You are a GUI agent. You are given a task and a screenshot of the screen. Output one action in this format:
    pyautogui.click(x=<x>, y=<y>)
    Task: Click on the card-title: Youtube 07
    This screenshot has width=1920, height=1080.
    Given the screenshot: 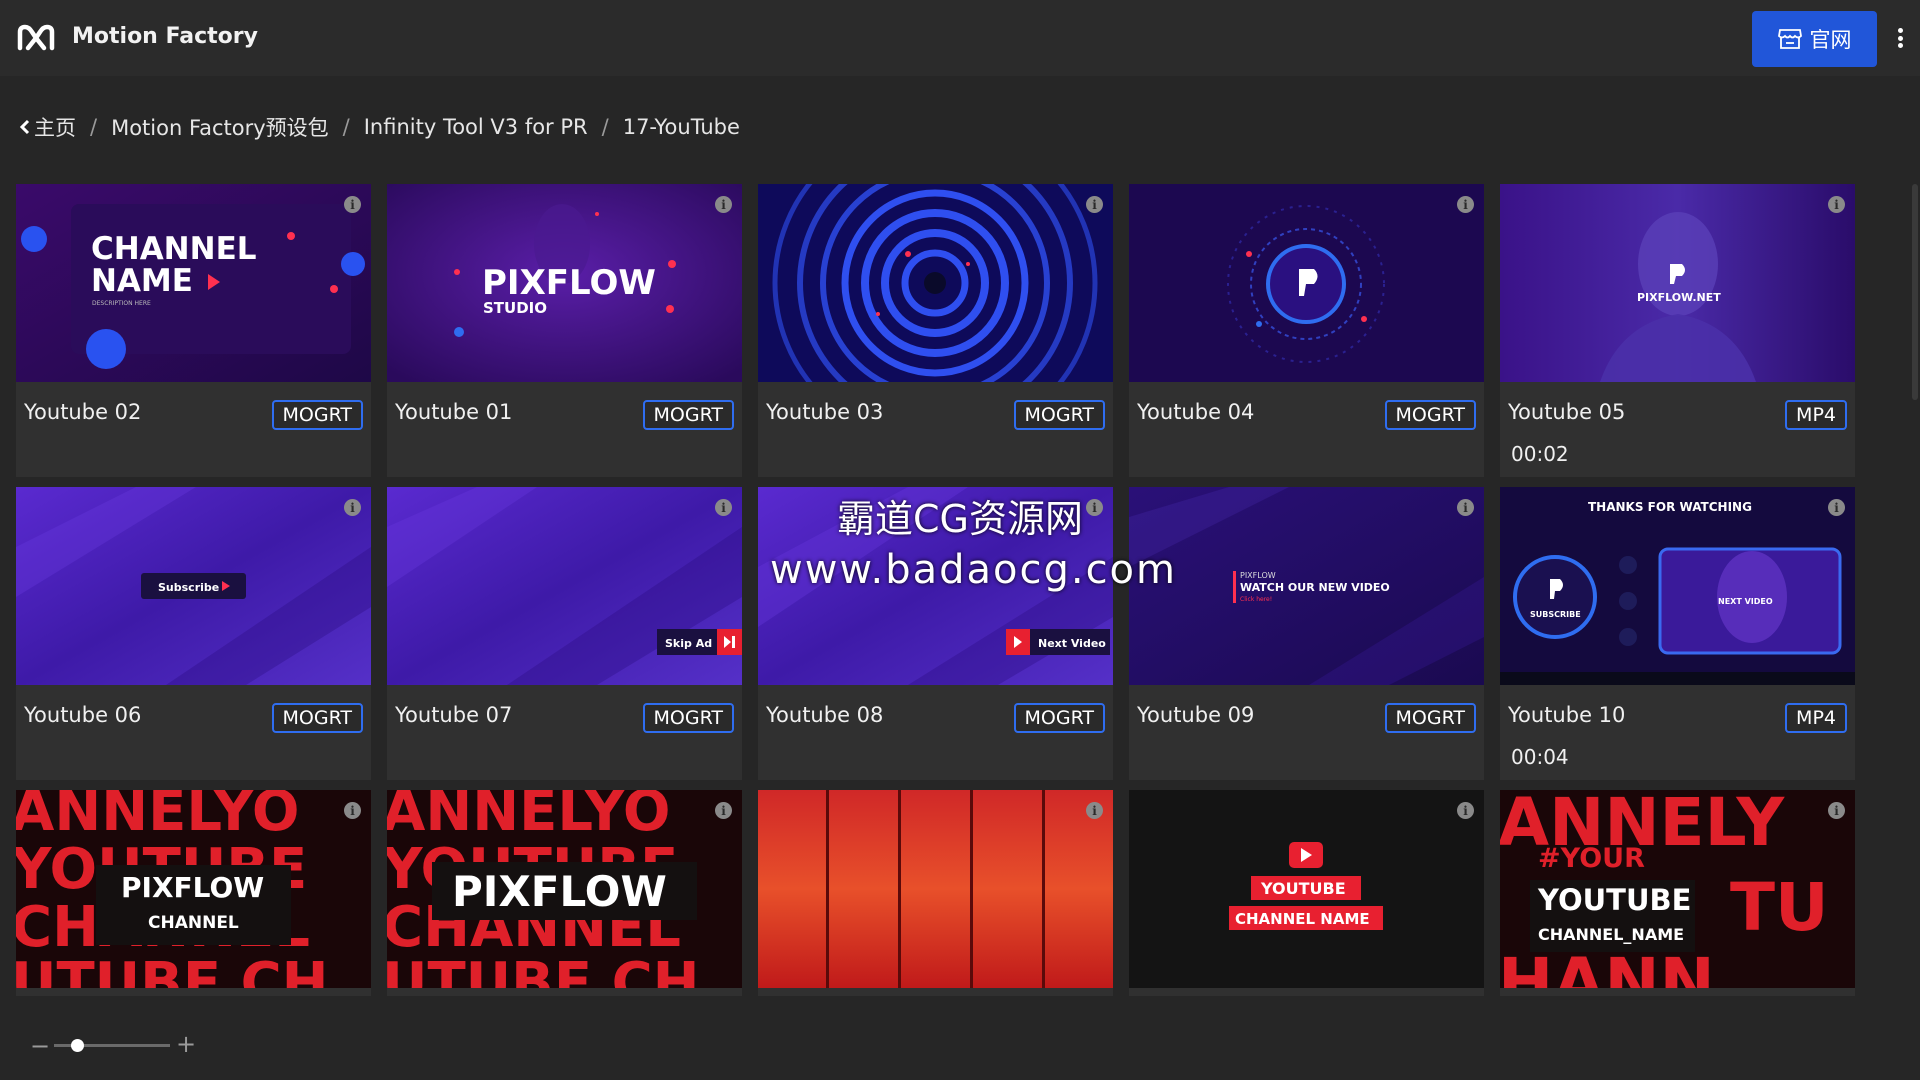 What is the action you would take?
    pyautogui.click(x=454, y=715)
    